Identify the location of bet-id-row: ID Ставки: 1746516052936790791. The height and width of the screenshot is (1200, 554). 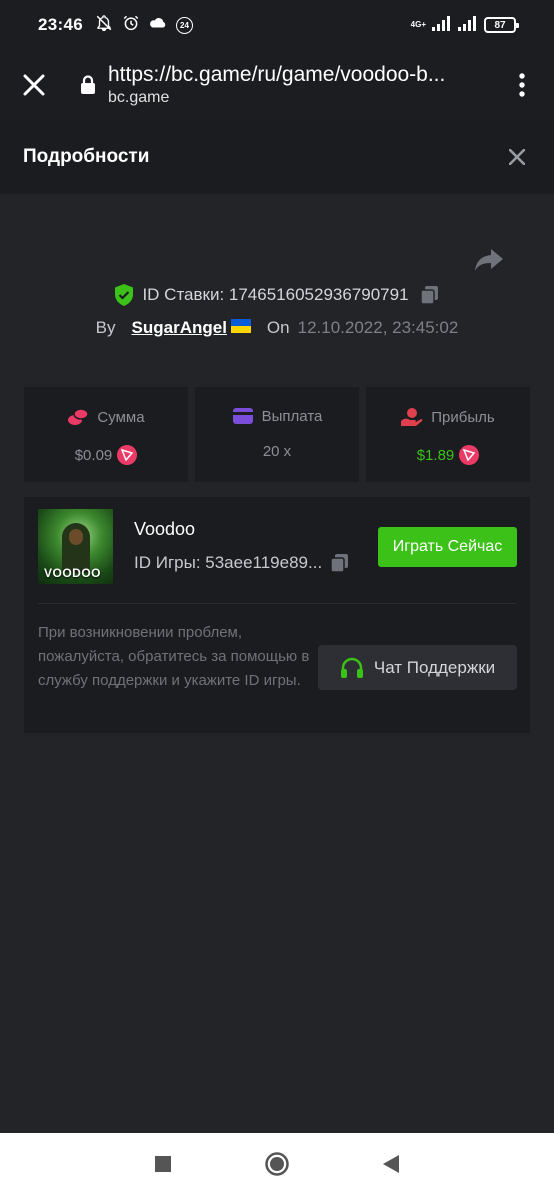
(277, 295).